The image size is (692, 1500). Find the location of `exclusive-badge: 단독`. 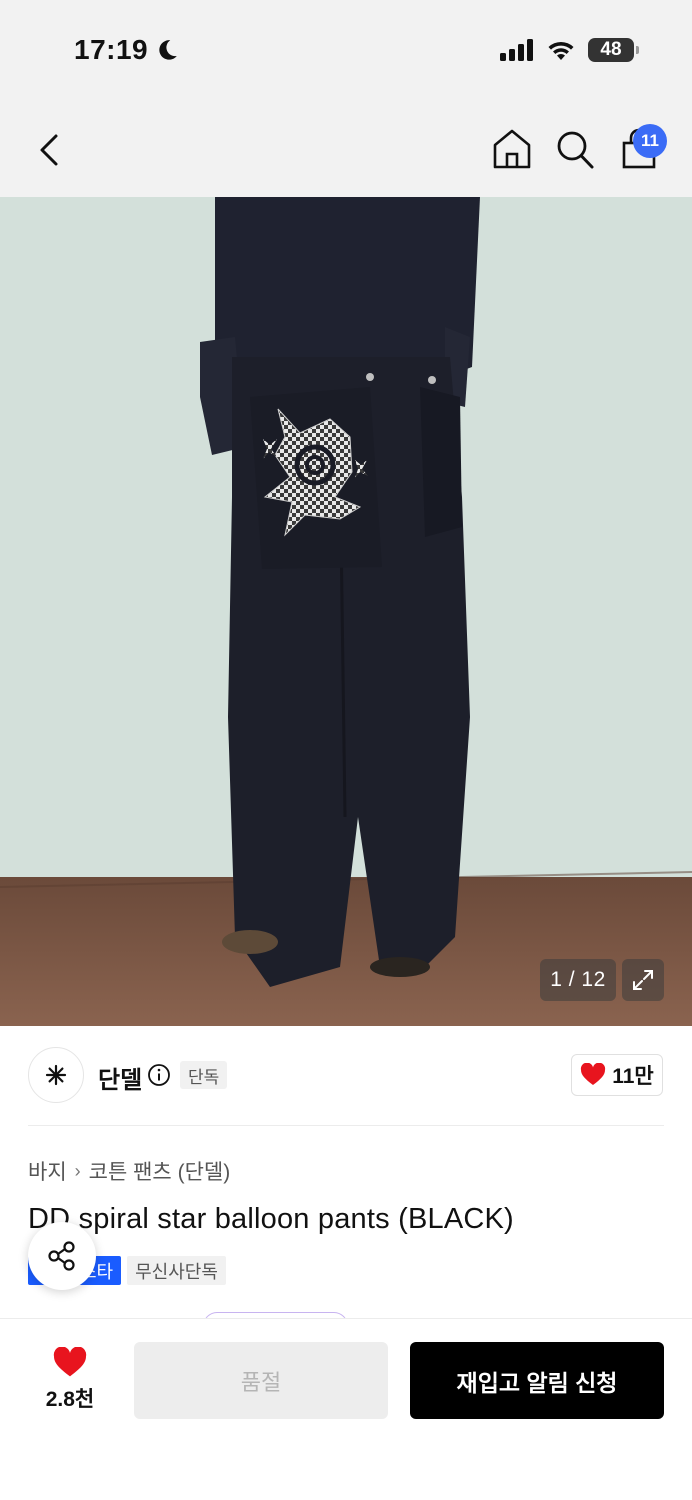

exclusive-badge: 단독 is located at coordinates (204, 1075).